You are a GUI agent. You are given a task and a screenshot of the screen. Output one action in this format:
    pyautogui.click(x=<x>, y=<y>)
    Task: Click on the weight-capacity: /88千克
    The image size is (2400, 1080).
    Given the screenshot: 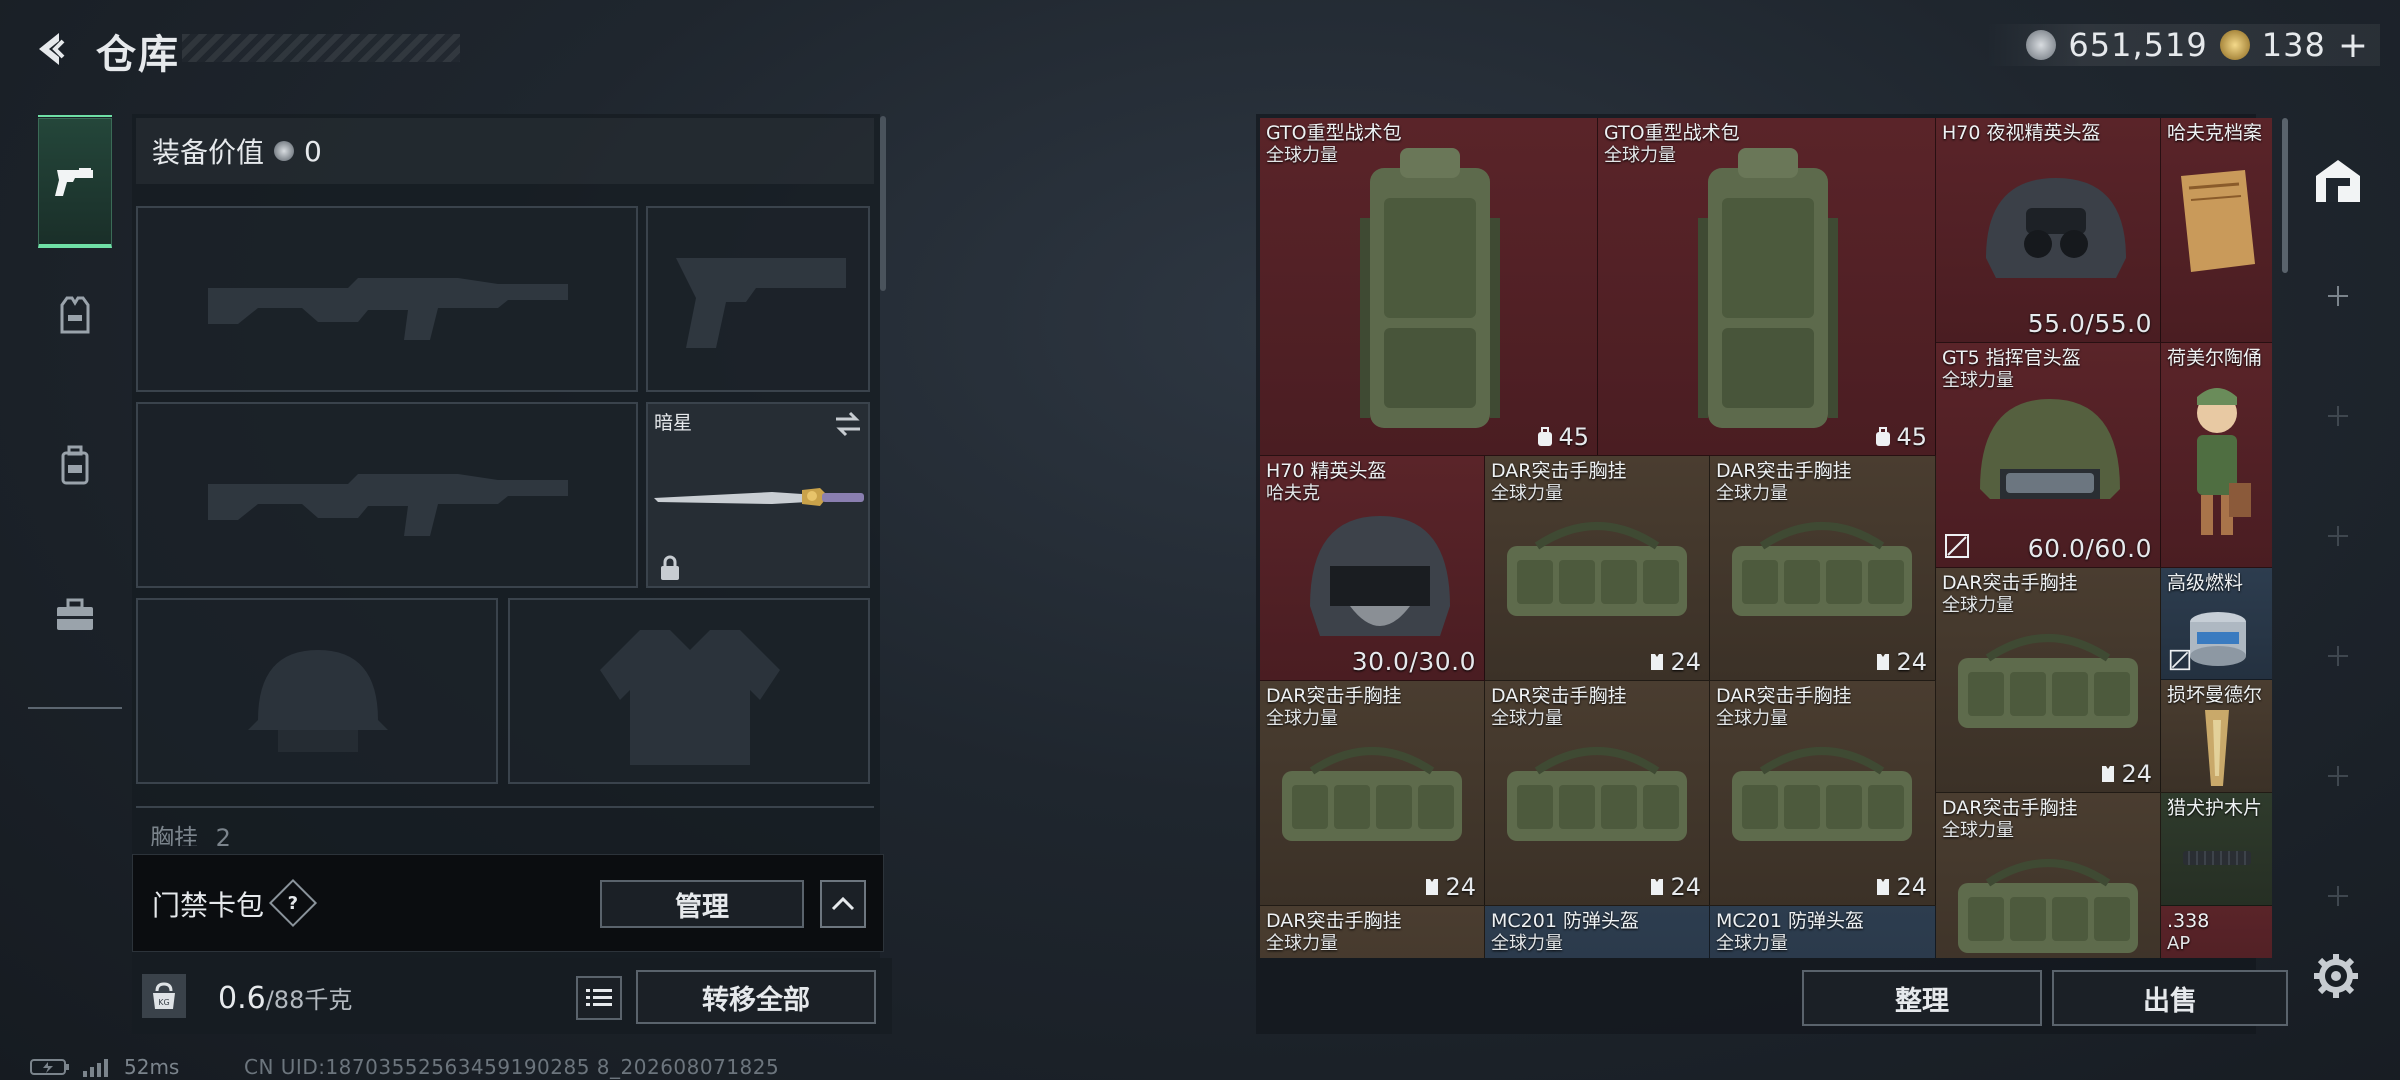 What is the action you would take?
    pyautogui.click(x=309, y=1000)
    